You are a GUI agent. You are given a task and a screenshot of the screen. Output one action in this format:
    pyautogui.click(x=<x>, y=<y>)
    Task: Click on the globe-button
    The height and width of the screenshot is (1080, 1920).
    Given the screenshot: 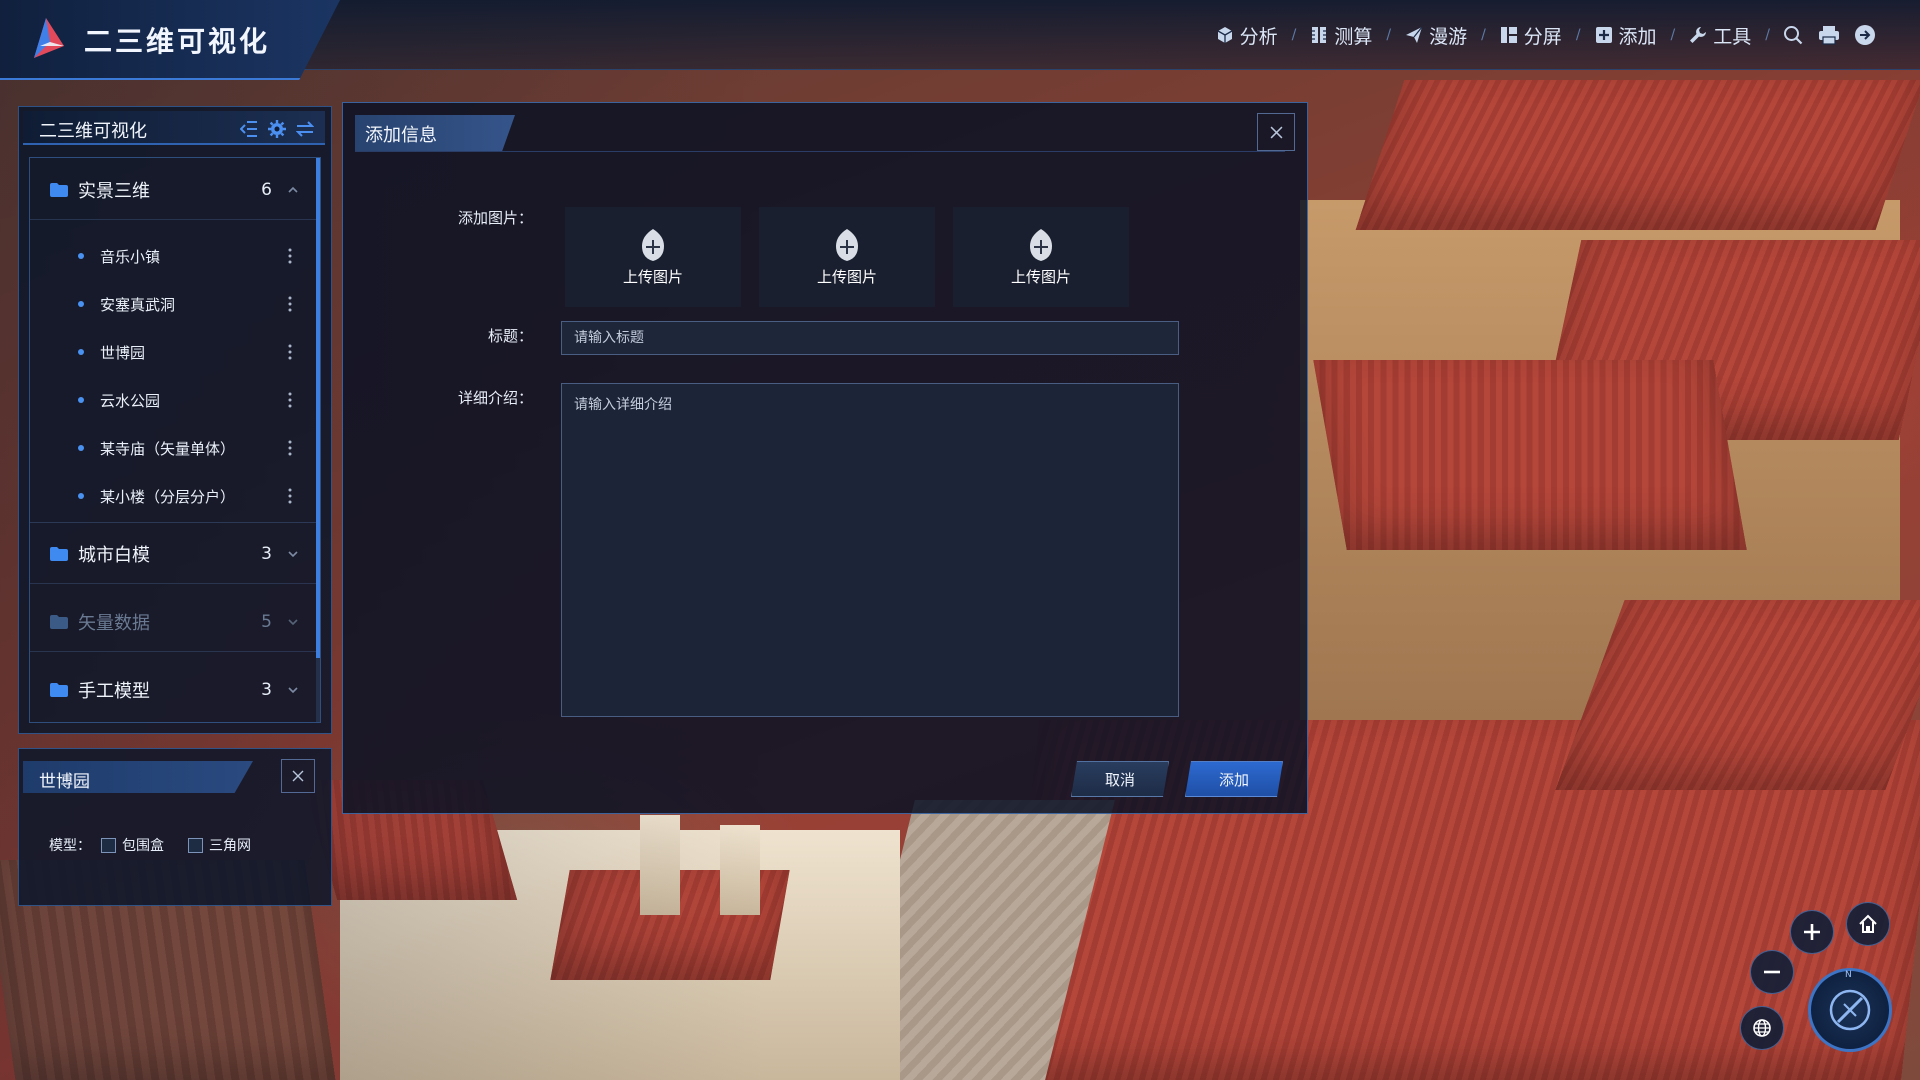 What is the action you would take?
    pyautogui.click(x=1762, y=1028)
    